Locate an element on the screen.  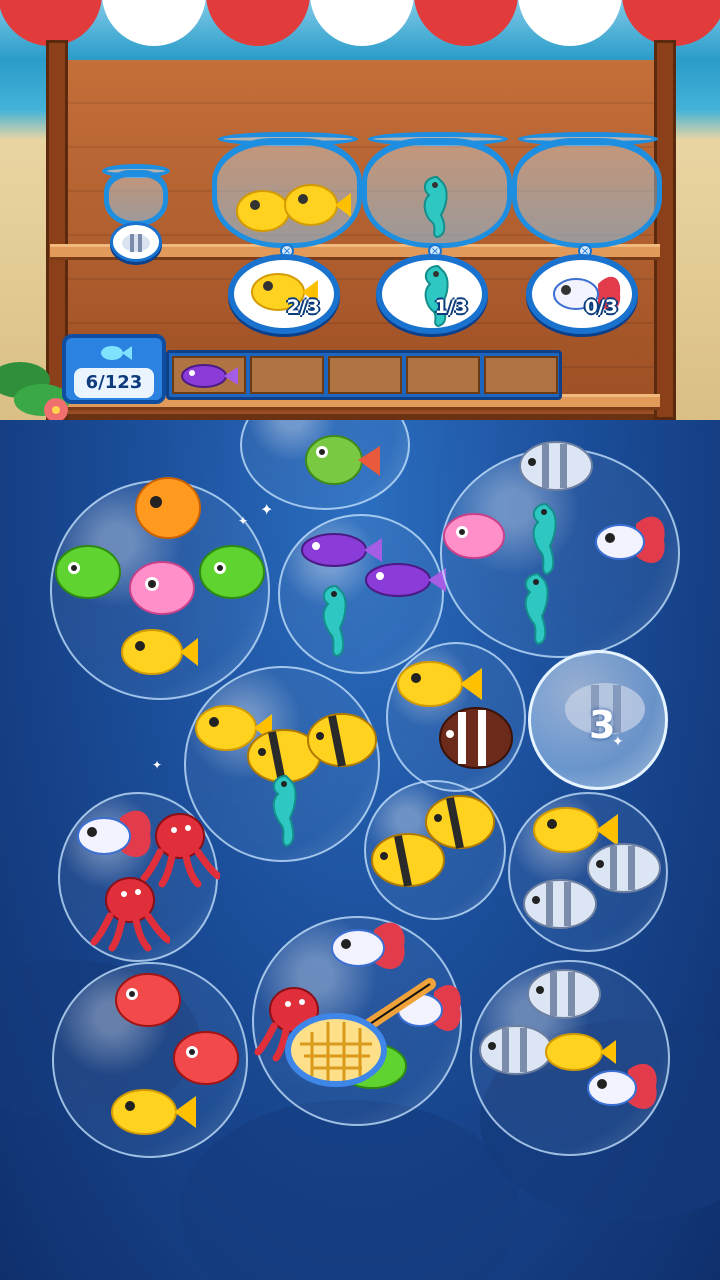
small-fishbowl is located at coordinates (136, 198).